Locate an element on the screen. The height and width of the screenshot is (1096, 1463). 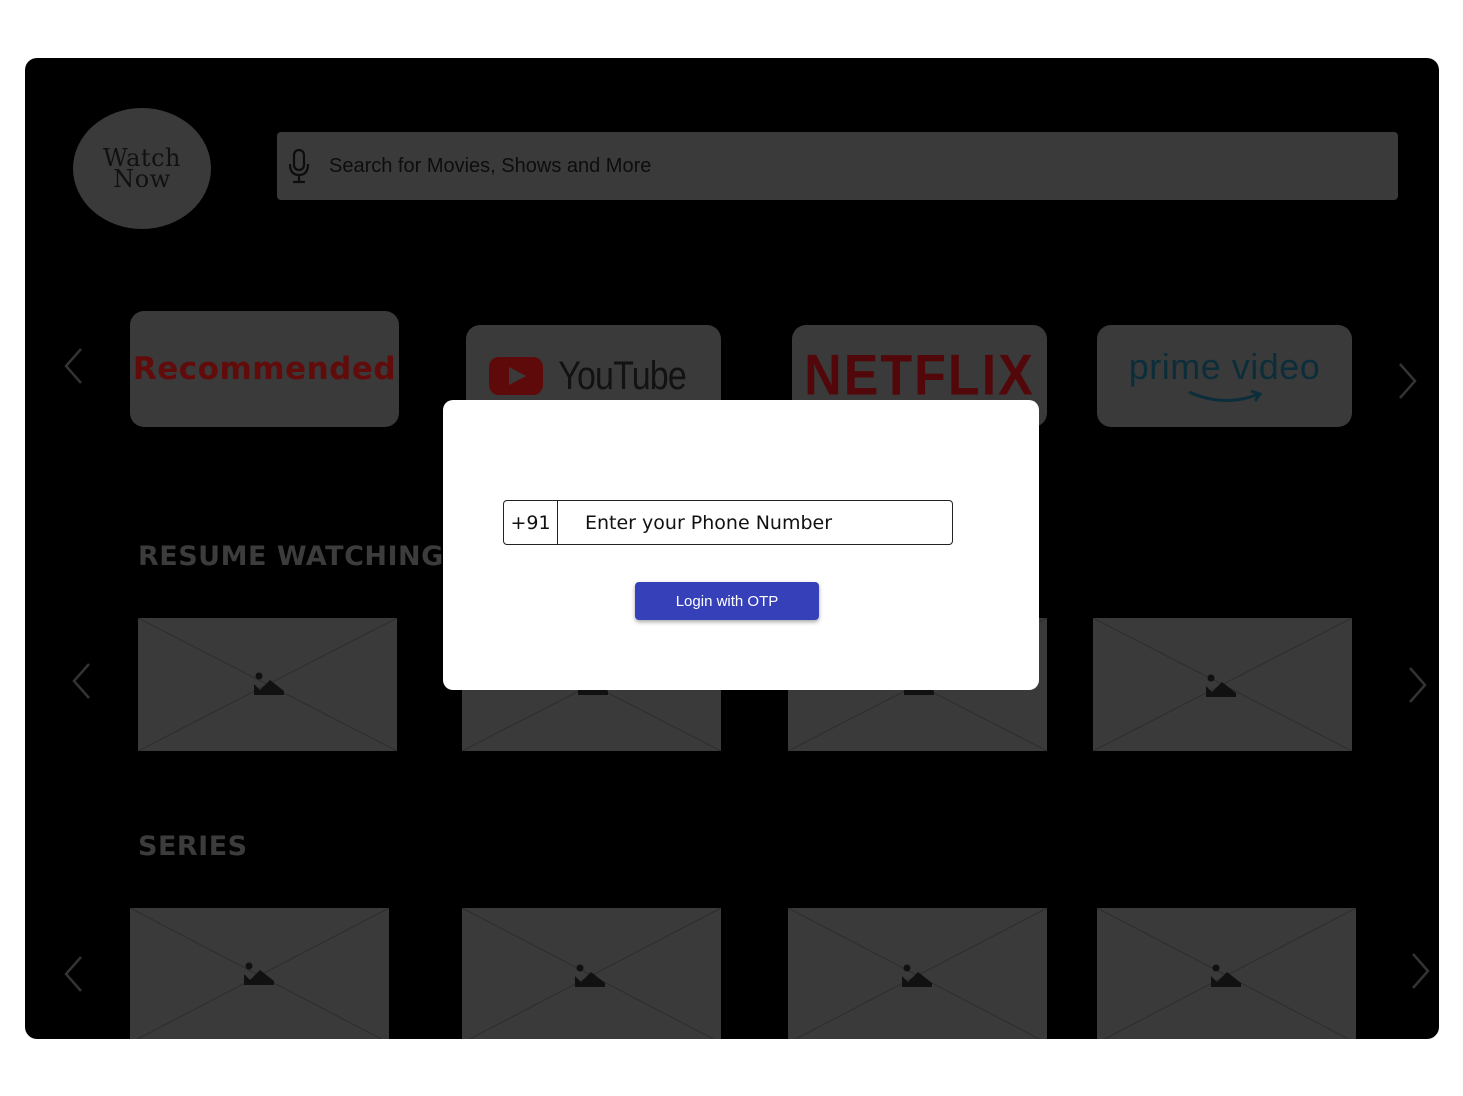
provider-recommended: Recommended is located at coordinates (264, 369).